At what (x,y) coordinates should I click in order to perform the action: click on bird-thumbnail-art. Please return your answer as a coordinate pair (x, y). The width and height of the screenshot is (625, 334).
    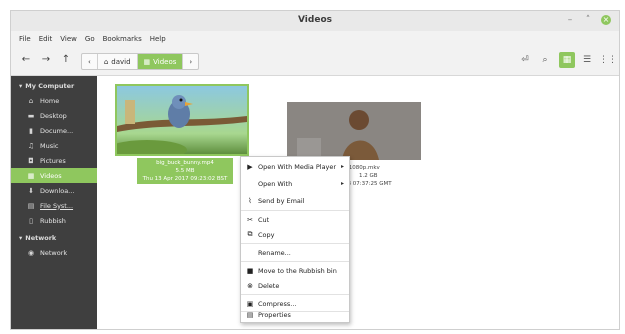
    Looking at the image, I should click on (182, 124).